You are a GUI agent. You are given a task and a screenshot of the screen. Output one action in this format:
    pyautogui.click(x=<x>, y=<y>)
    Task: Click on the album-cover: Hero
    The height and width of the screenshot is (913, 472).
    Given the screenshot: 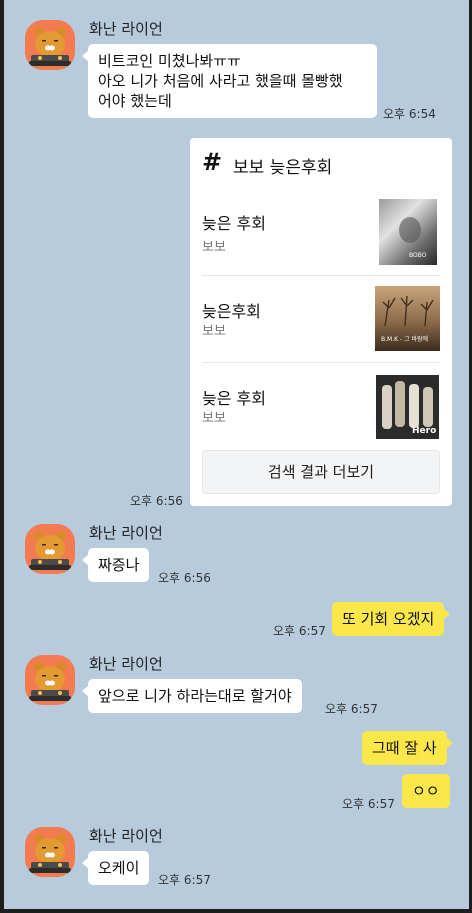 What is the action you would take?
    pyautogui.click(x=407, y=407)
    